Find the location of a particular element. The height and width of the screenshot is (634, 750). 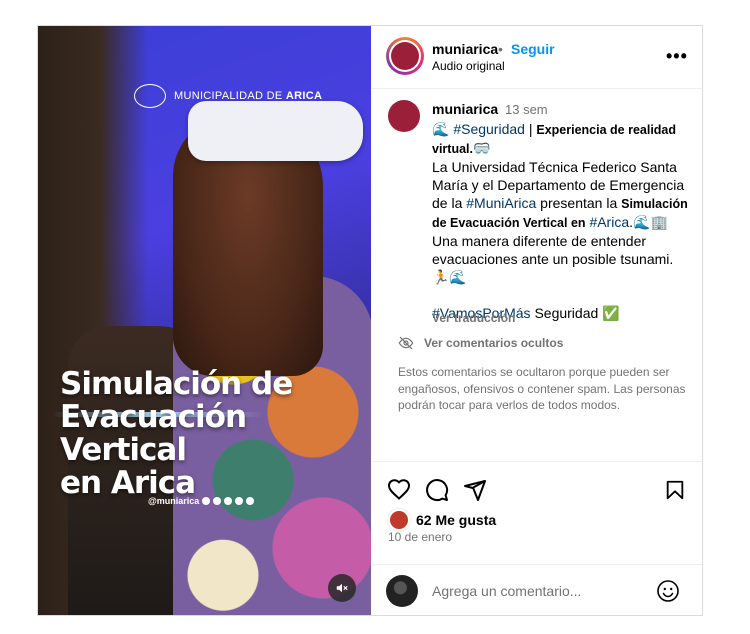

liker-avatar is located at coordinates (399, 520).